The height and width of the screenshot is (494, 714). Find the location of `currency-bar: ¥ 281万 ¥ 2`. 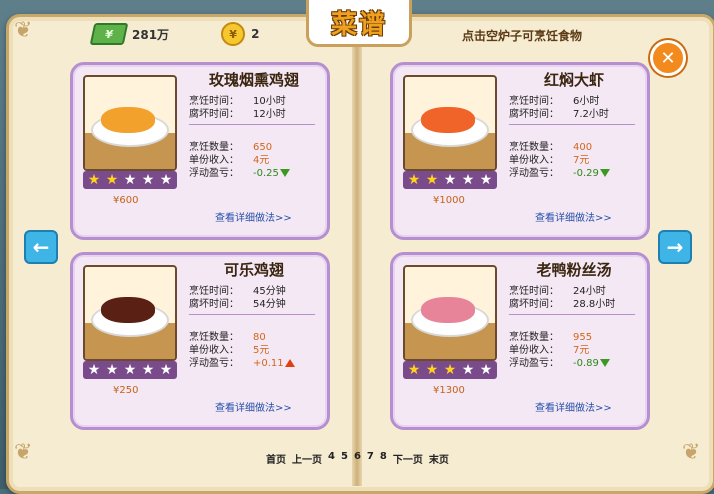

currency-bar: ¥ 281万 ¥ 2 is located at coordinates (174, 34).